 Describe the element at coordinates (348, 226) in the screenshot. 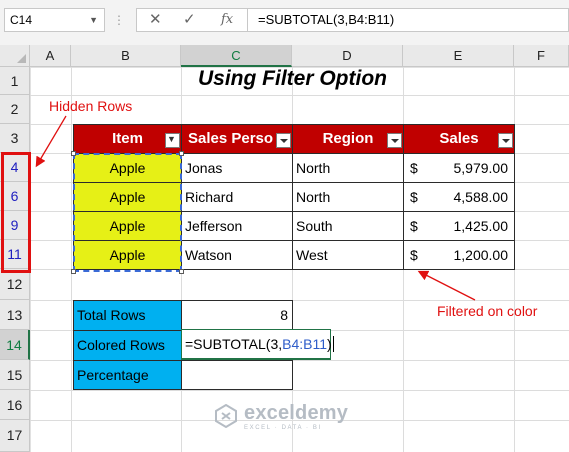

I see `cell-region: South` at that location.